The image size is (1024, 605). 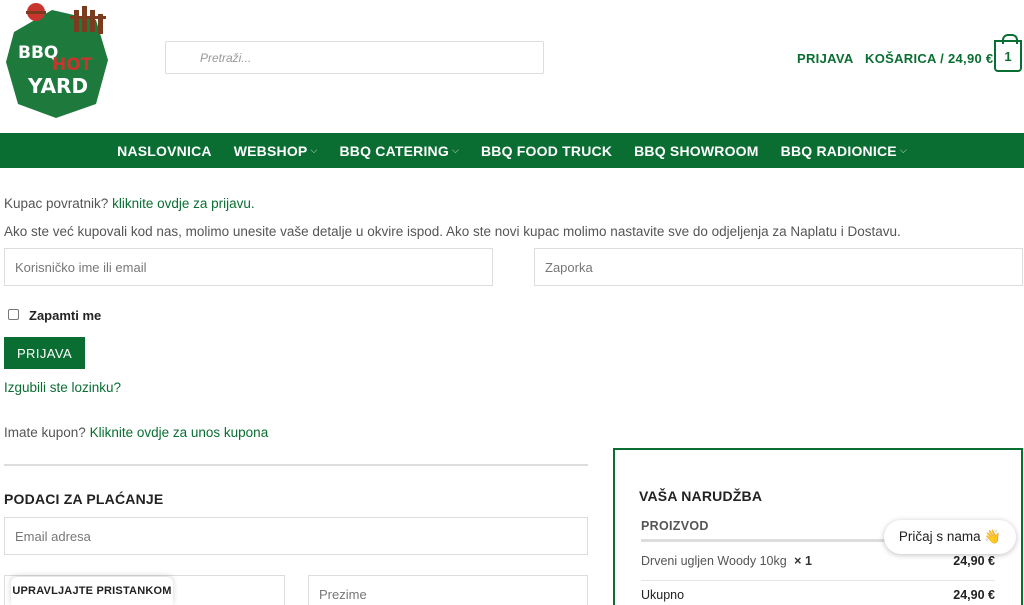 What do you see at coordinates (92, 591) in the screenshot?
I see `consent-manage-button: UPRAVLJAJTE PRISTANKOM` at bounding box center [92, 591].